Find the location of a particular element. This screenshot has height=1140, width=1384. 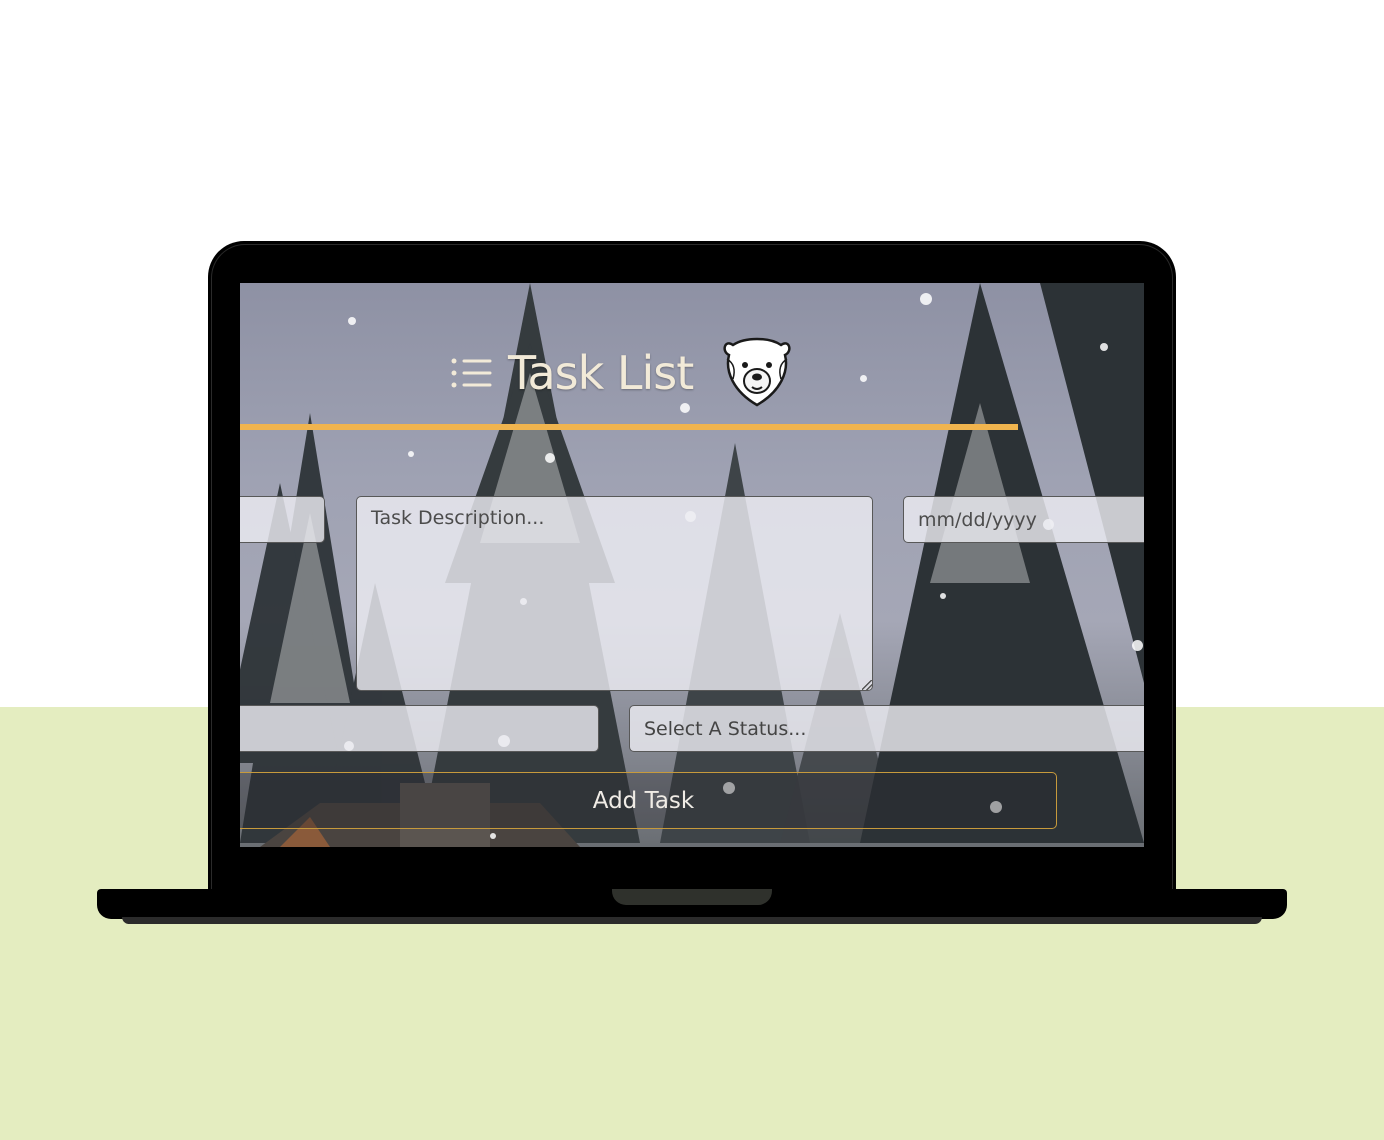

add-task-button: Add Task is located at coordinates (648, 800).